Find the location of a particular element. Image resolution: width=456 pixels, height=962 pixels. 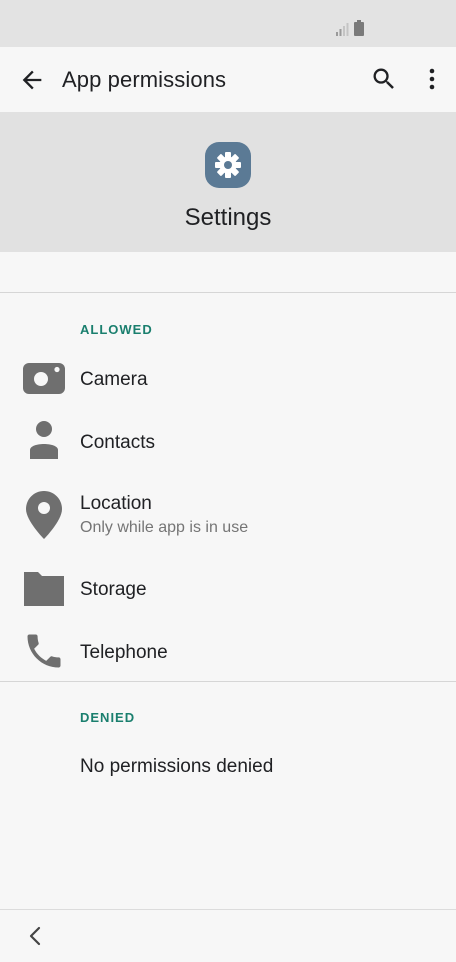

permission-label: Camera is located at coordinates (114, 379).